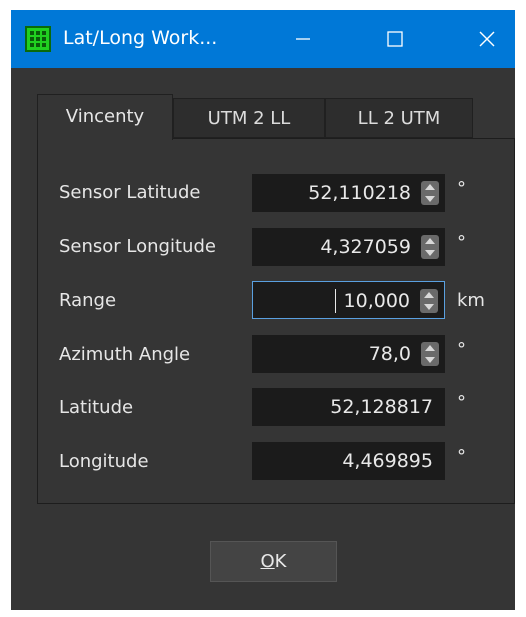  What do you see at coordinates (249, 118) in the screenshot?
I see `tab-utm-2-ll: UTM 2 LL` at bounding box center [249, 118].